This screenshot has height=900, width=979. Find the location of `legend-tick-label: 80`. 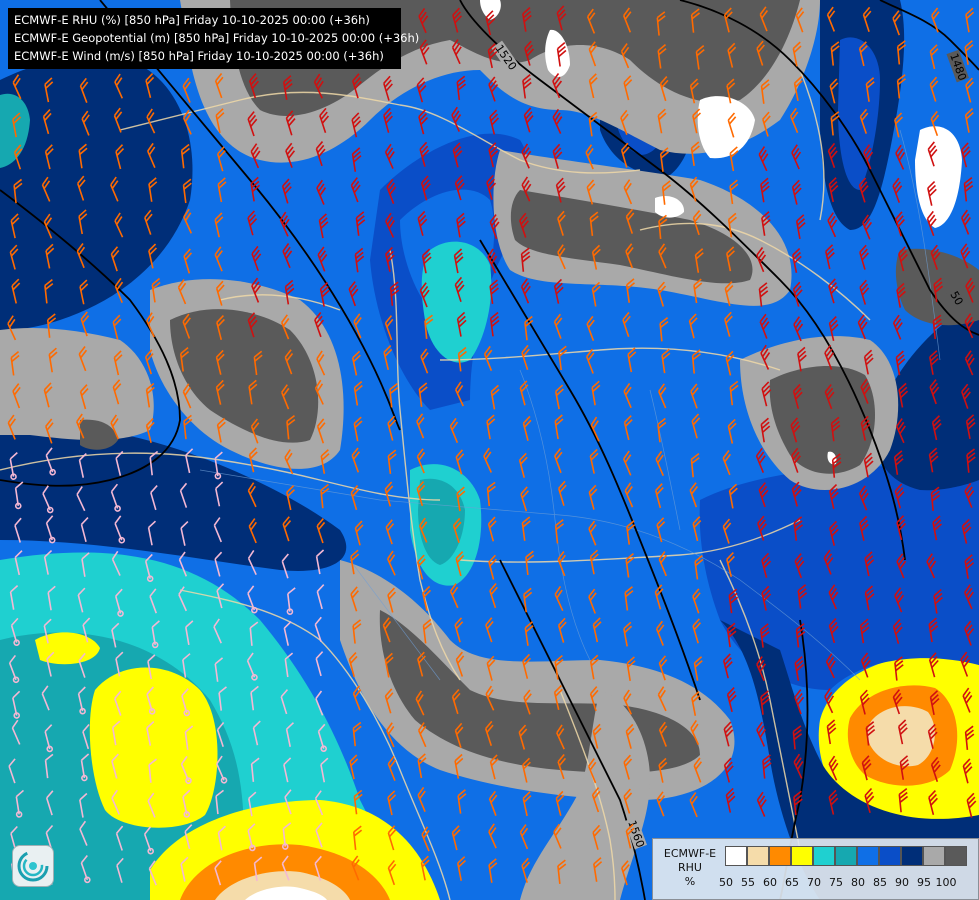

legend-tick-label: 80 is located at coordinates (858, 882).